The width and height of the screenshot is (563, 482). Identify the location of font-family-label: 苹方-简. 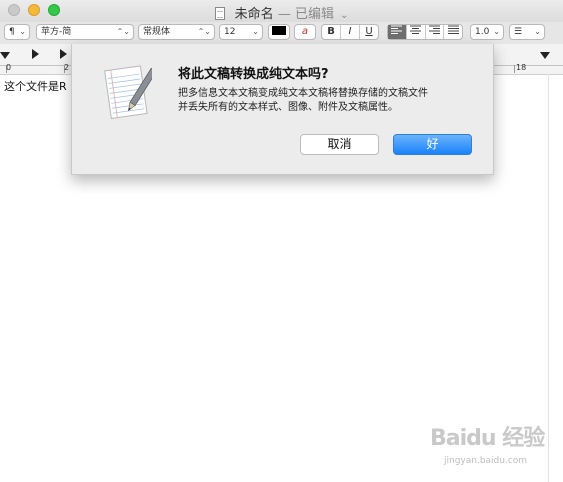
(56, 32).